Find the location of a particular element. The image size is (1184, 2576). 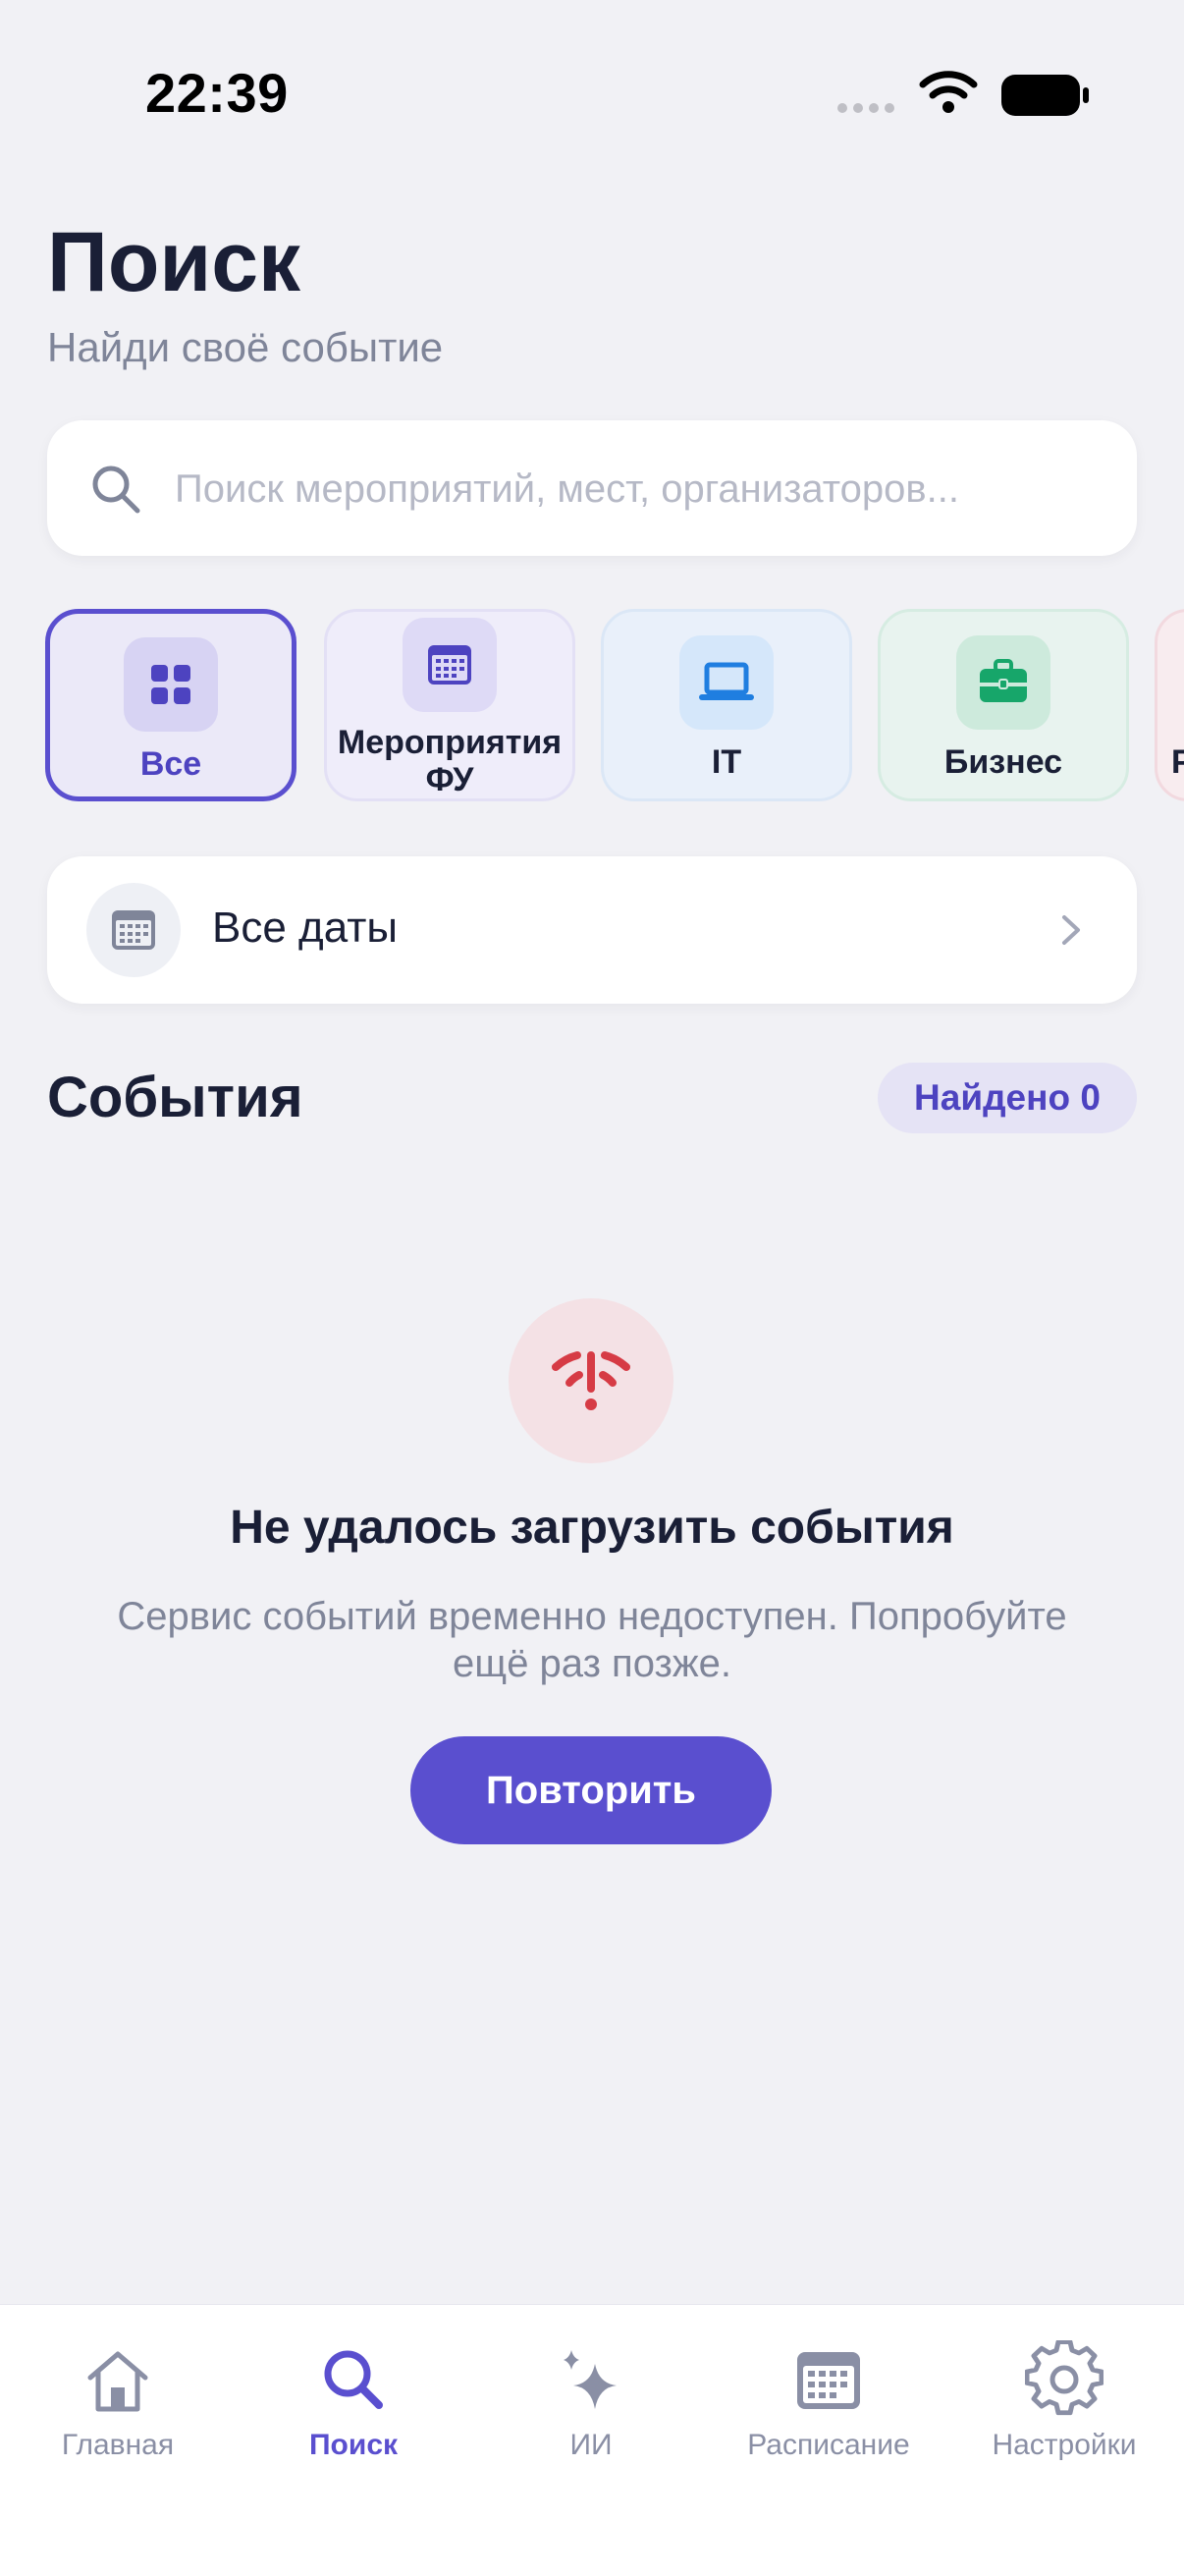

chevron-right-icon is located at coordinates (1071, 930).